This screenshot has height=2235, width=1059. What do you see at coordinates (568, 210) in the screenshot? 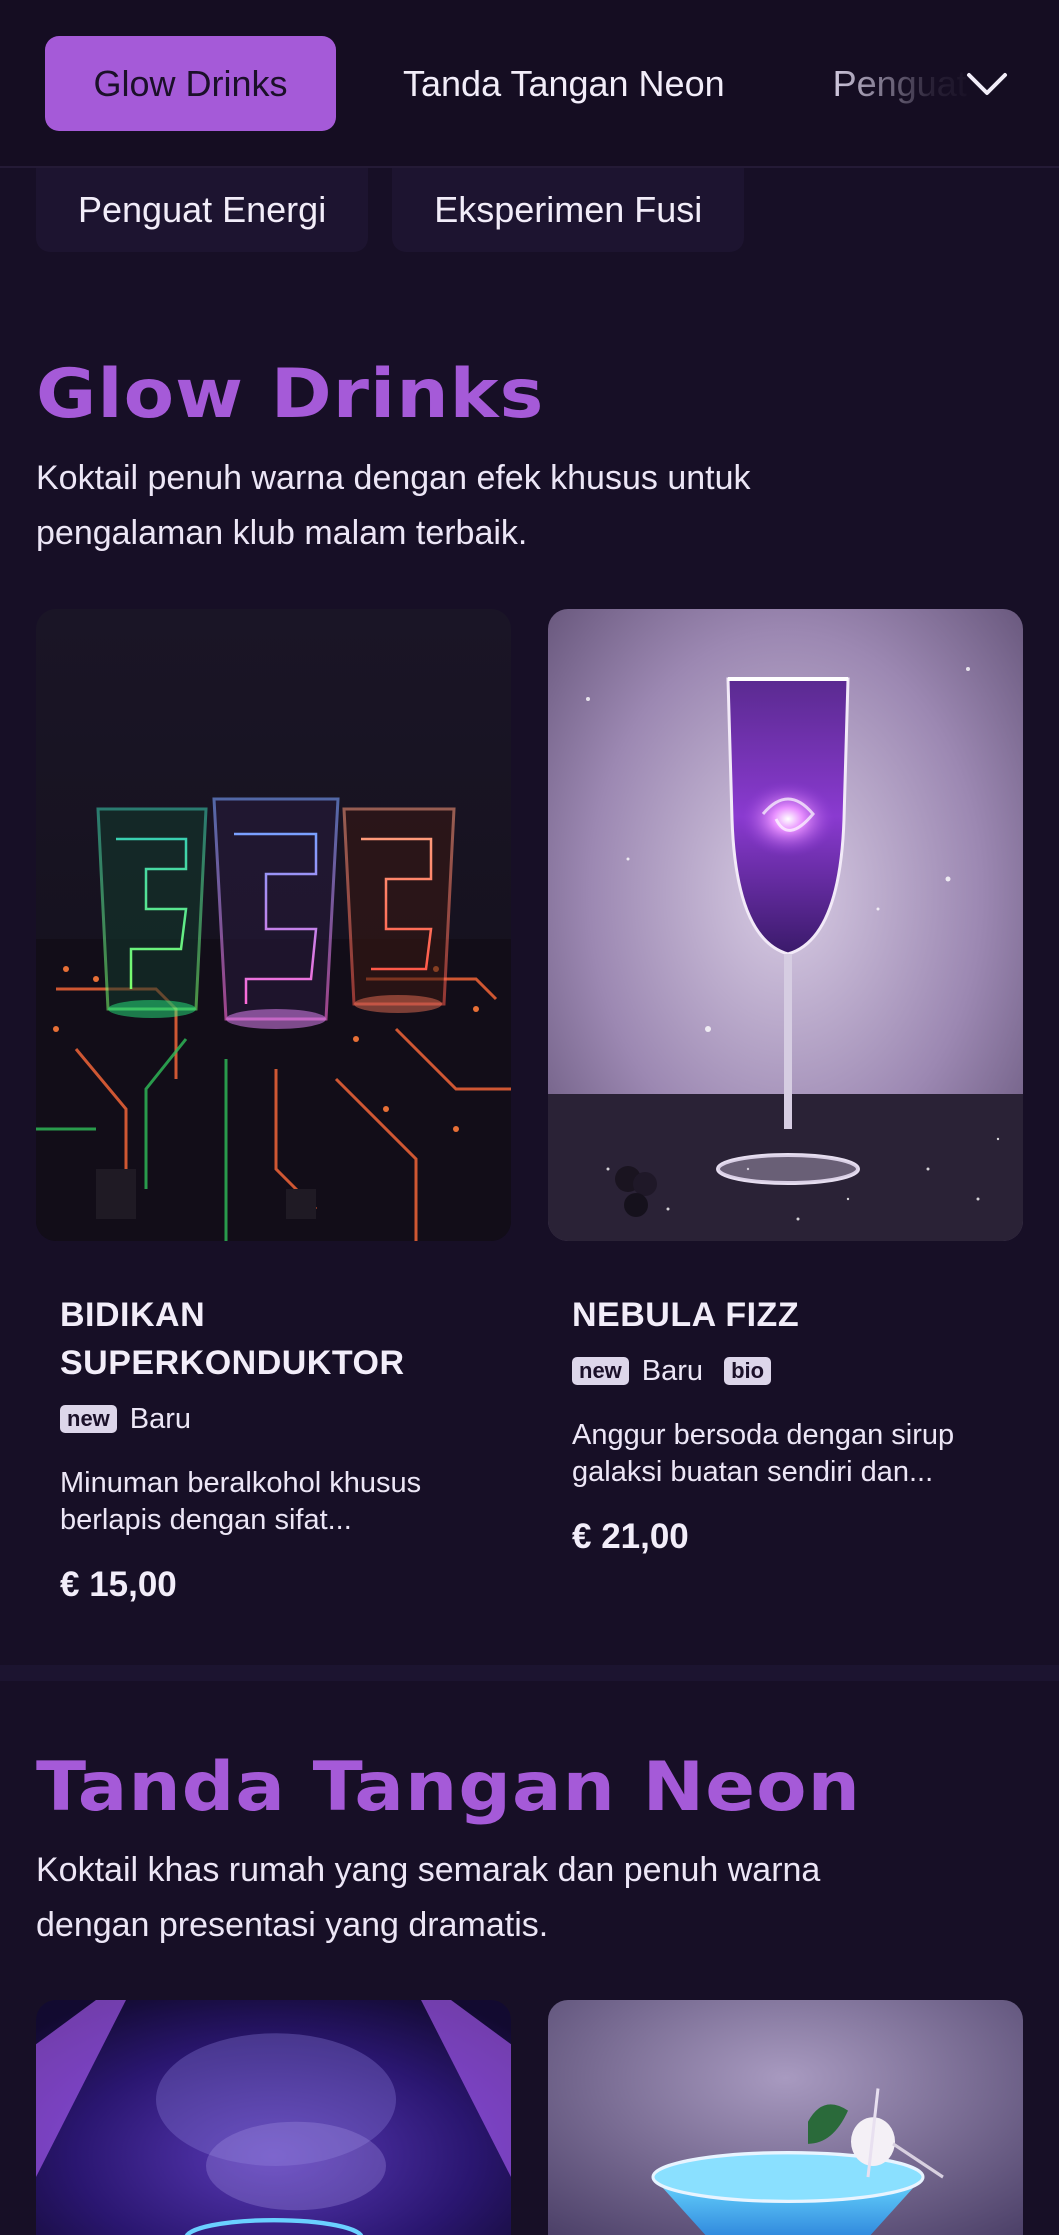
I see `tab-eksperimen-fusi: Eksperimen Fusi` at bounding box center [568, 210].